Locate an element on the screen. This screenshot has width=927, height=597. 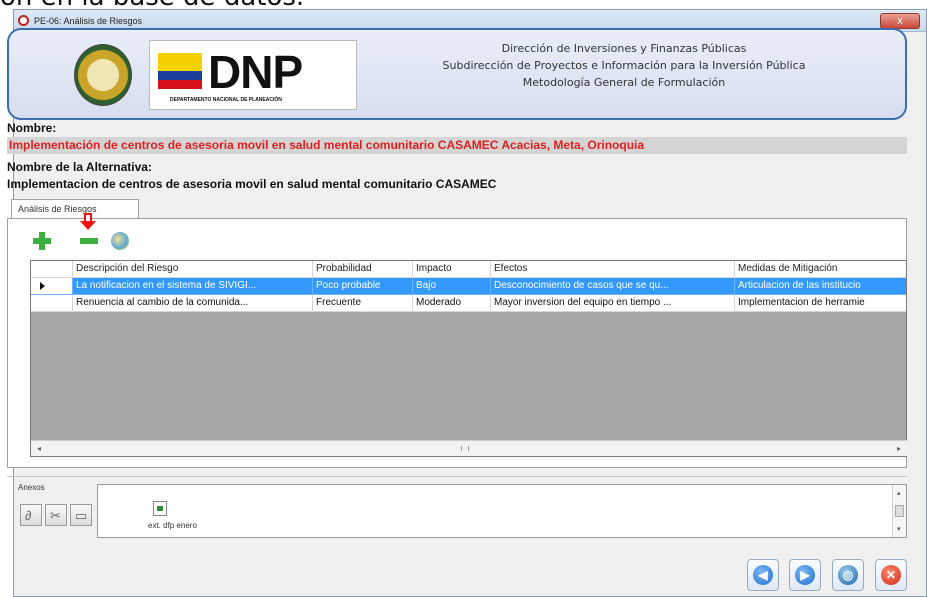
attachments-list: ext. dfp enero ▴ ▾ is located at coordinates (502, 511).